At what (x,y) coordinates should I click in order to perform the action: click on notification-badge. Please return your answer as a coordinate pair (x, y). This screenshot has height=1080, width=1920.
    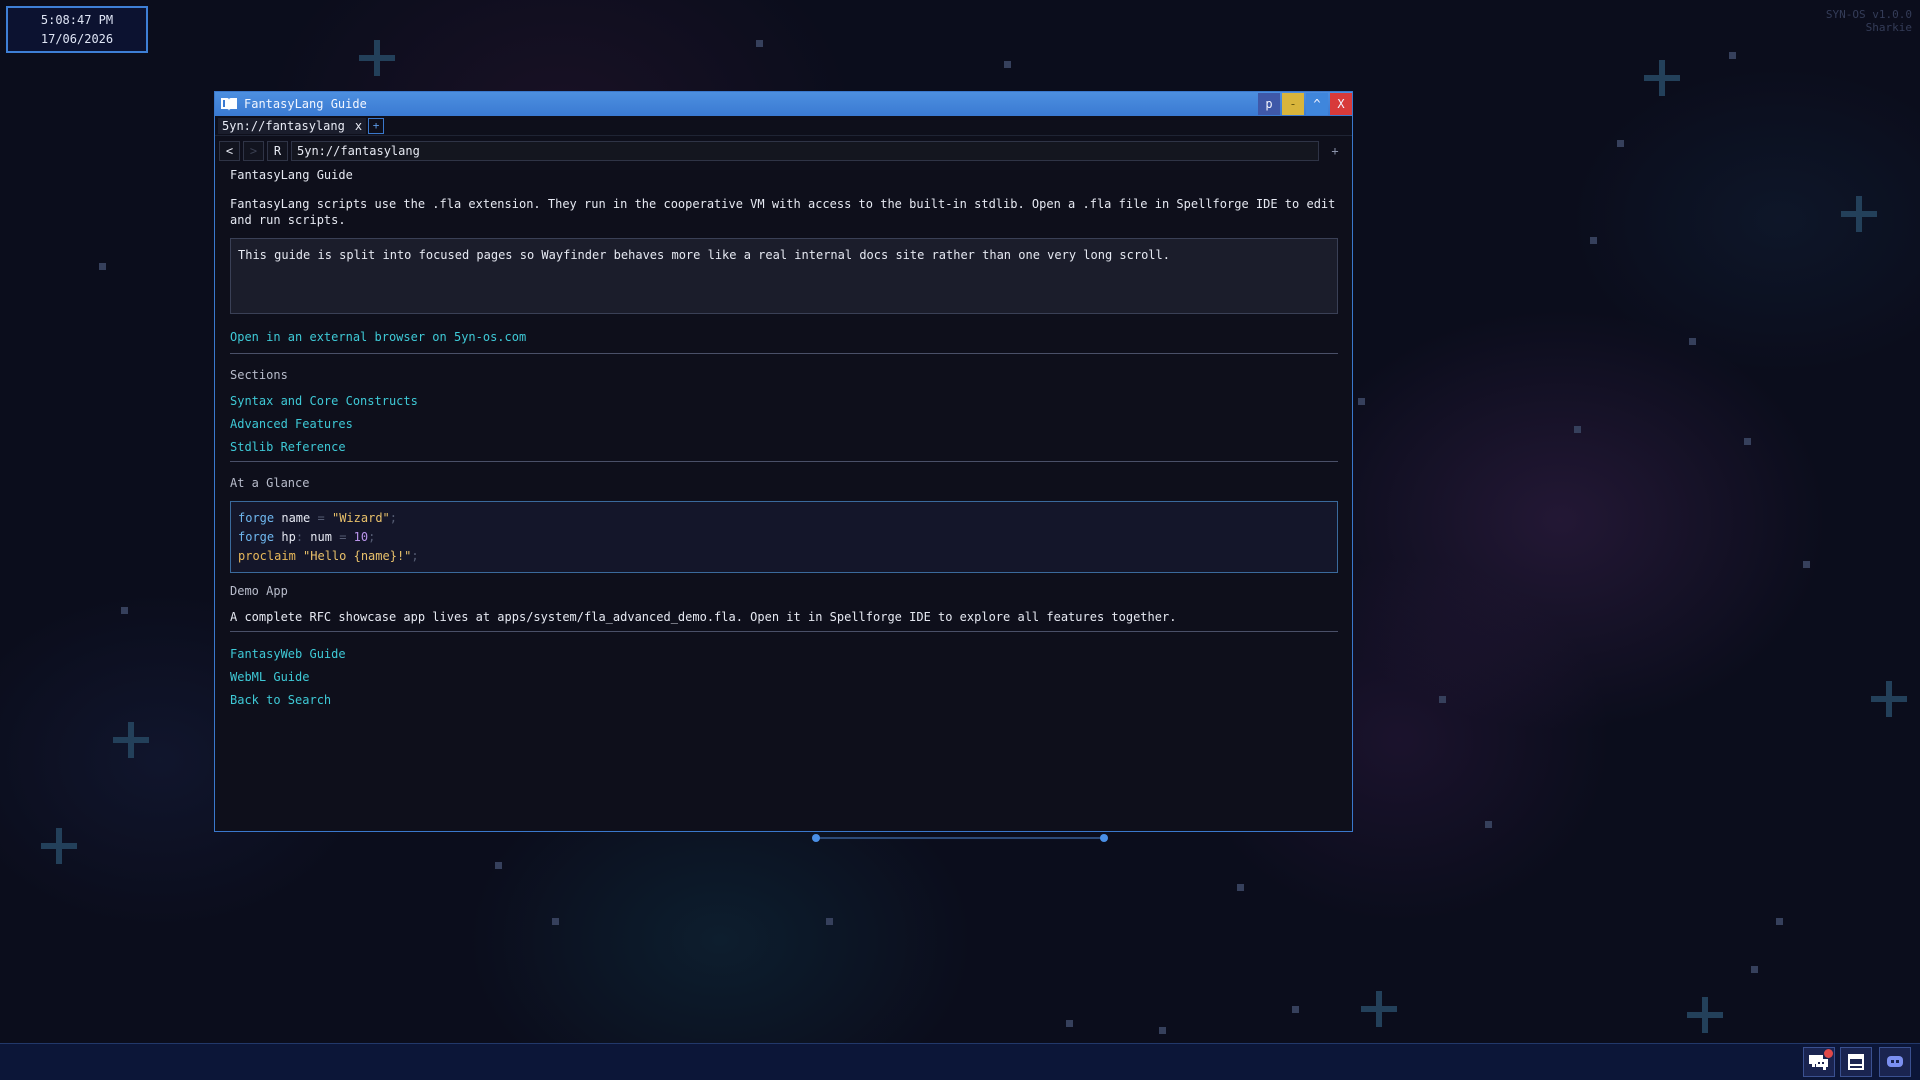
    Looking at the image, I should click on (1828, 1053).